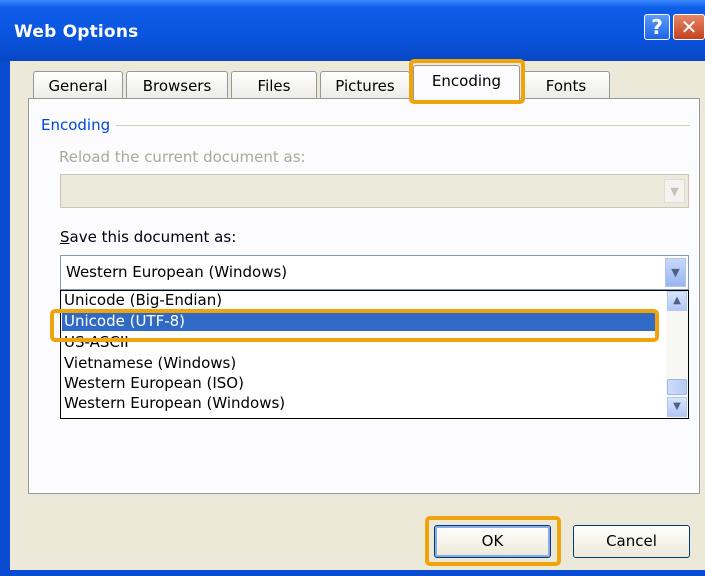 The image size is (705, 576). I want to click on reload-label: Reload the current document as:, so click(182, 157).